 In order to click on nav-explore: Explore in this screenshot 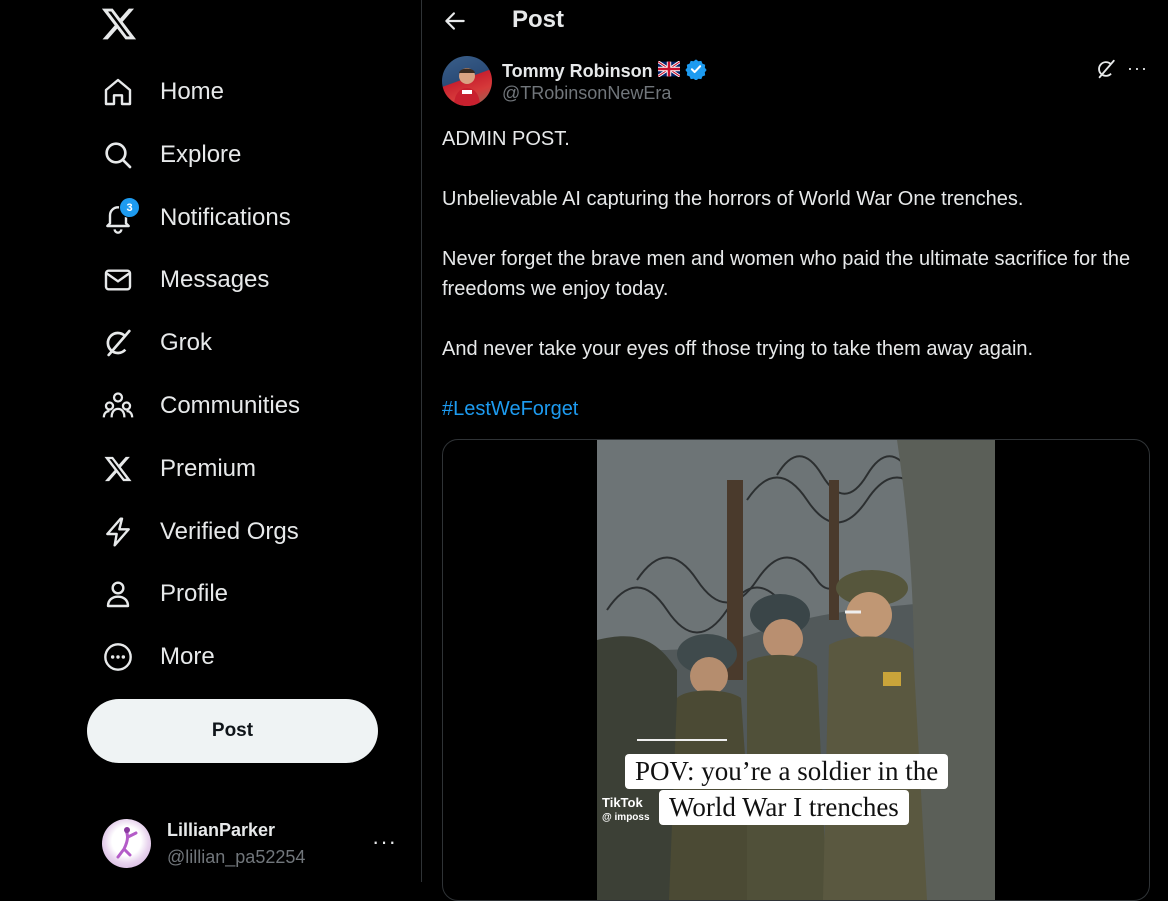, I will do `click(170, 155)`.